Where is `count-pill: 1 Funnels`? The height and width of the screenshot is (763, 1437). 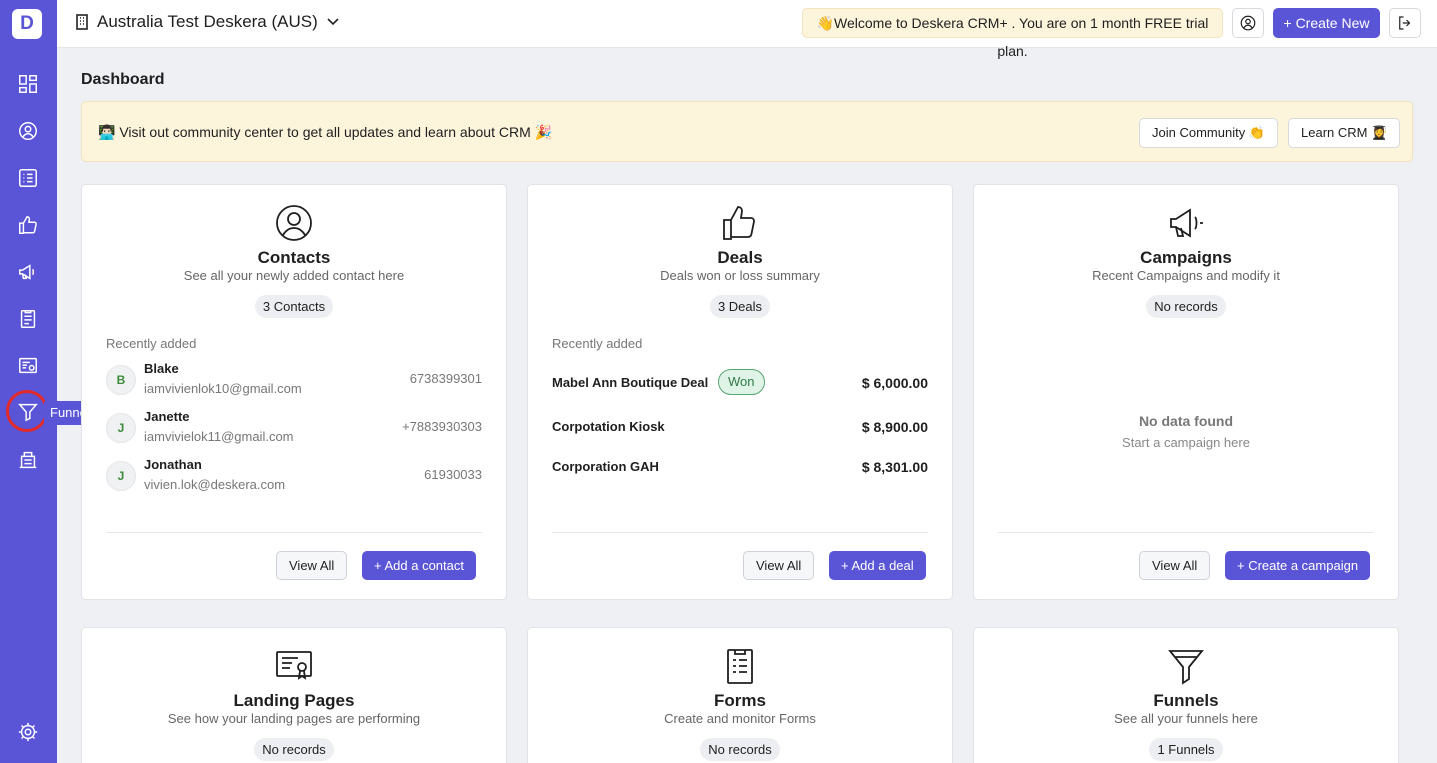 count-pill: 1 Funnels is located at coordinates (1186, 749).